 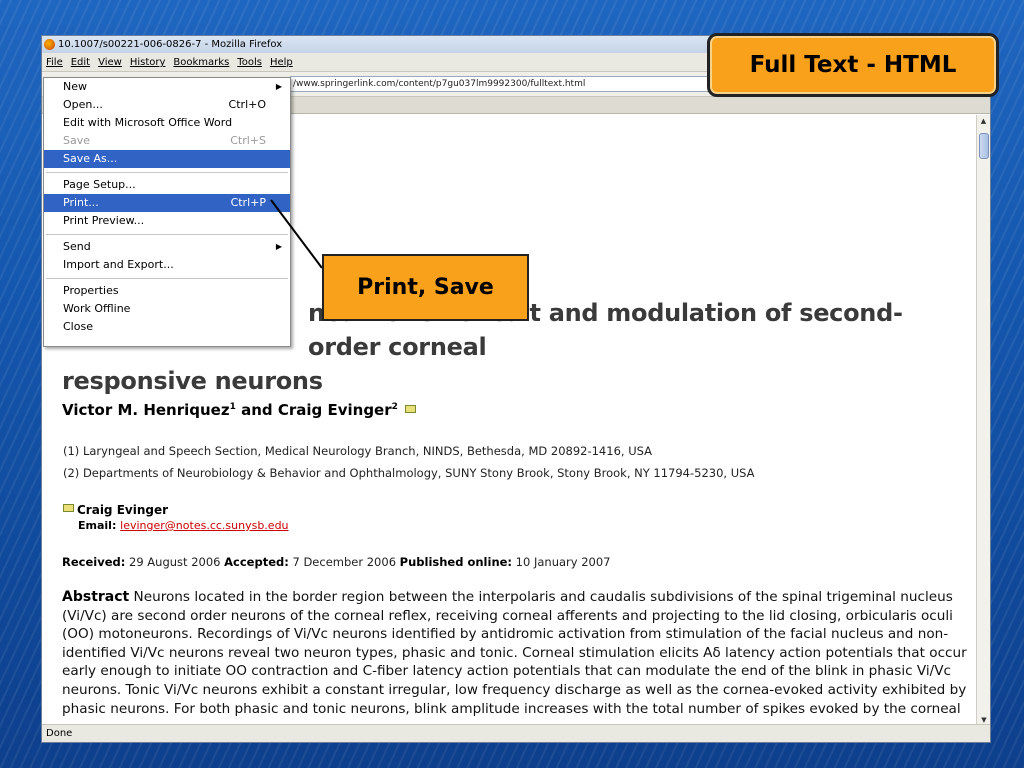 I want to click on scrollbar-thumb, so click(x=984, y=146).